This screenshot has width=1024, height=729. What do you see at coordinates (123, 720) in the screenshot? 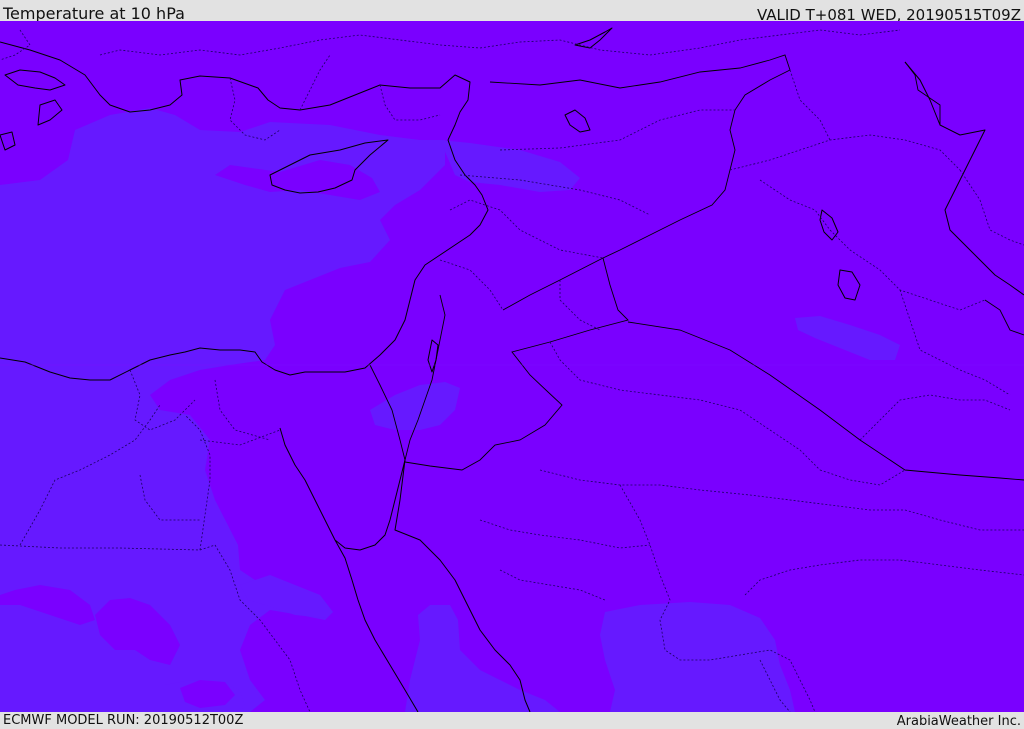
I see `model-run-label: ECMWF MODEL RUN: 20190512T00Z` at bounding box center [123, 720].